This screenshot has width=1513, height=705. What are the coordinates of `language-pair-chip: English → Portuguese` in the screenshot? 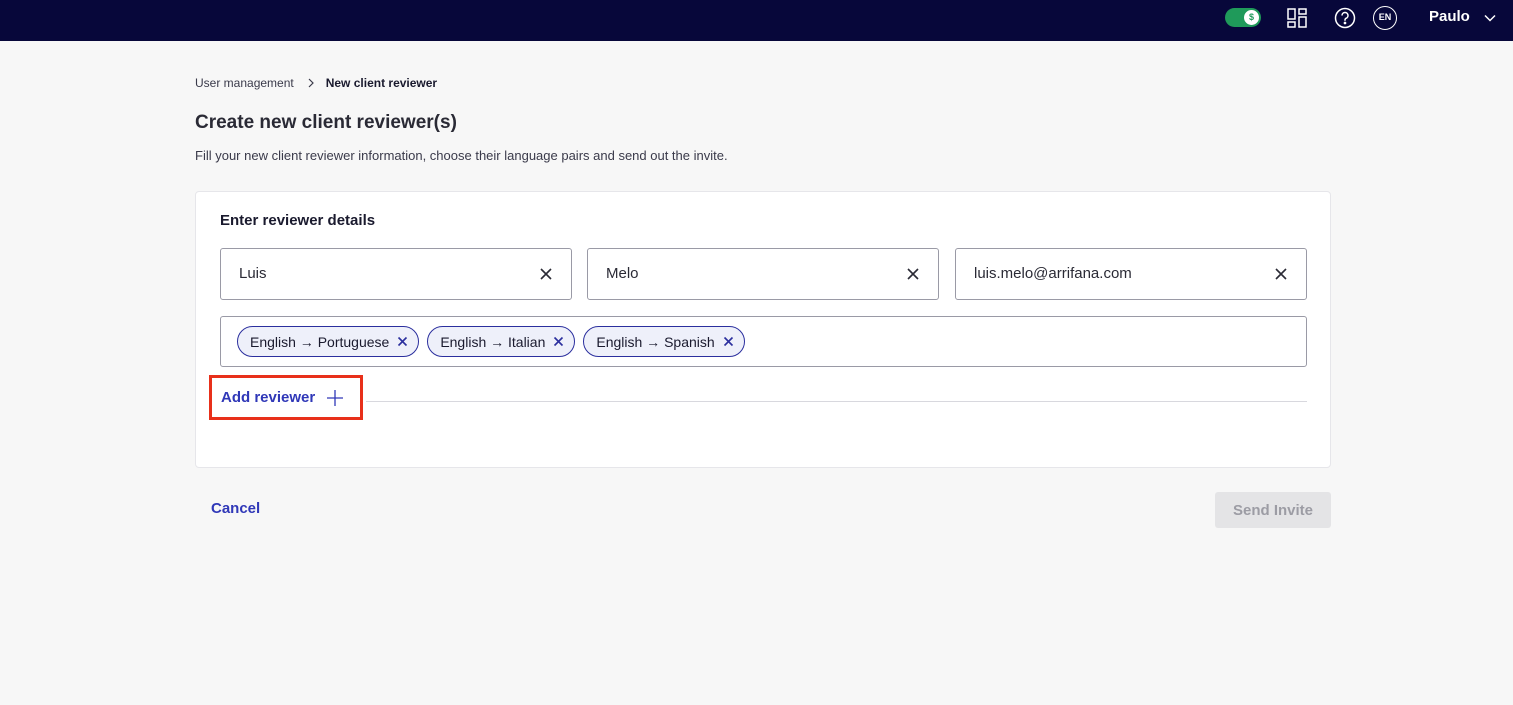 It's located at (328, 341).